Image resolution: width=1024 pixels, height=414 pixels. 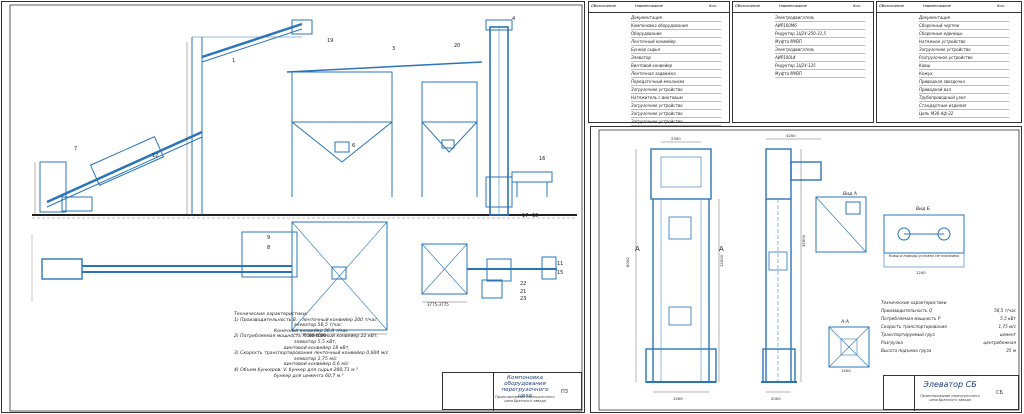 What do you see at coordinates (964, 18) in the screenshot?
I see `spec-row: Документация` at bounding box center [964, 18].